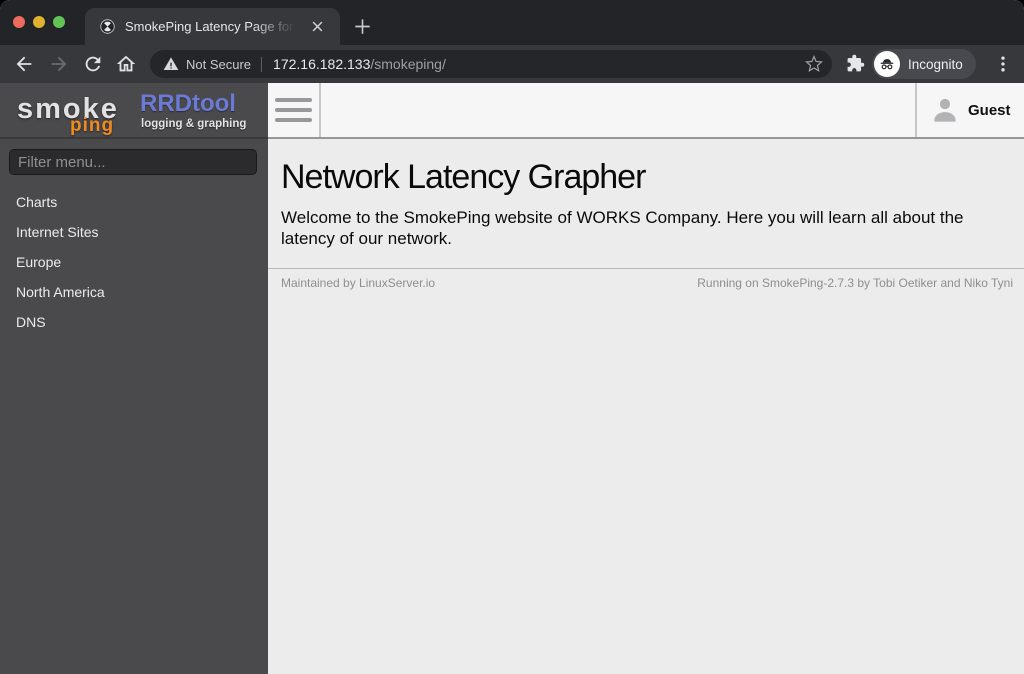 Image resolution: width=1024 pixels, height=674 pixels. Describe the element at coordinates (134, 322) in the screenshot. I see `sidebar-item-dns: DNS` at that location.